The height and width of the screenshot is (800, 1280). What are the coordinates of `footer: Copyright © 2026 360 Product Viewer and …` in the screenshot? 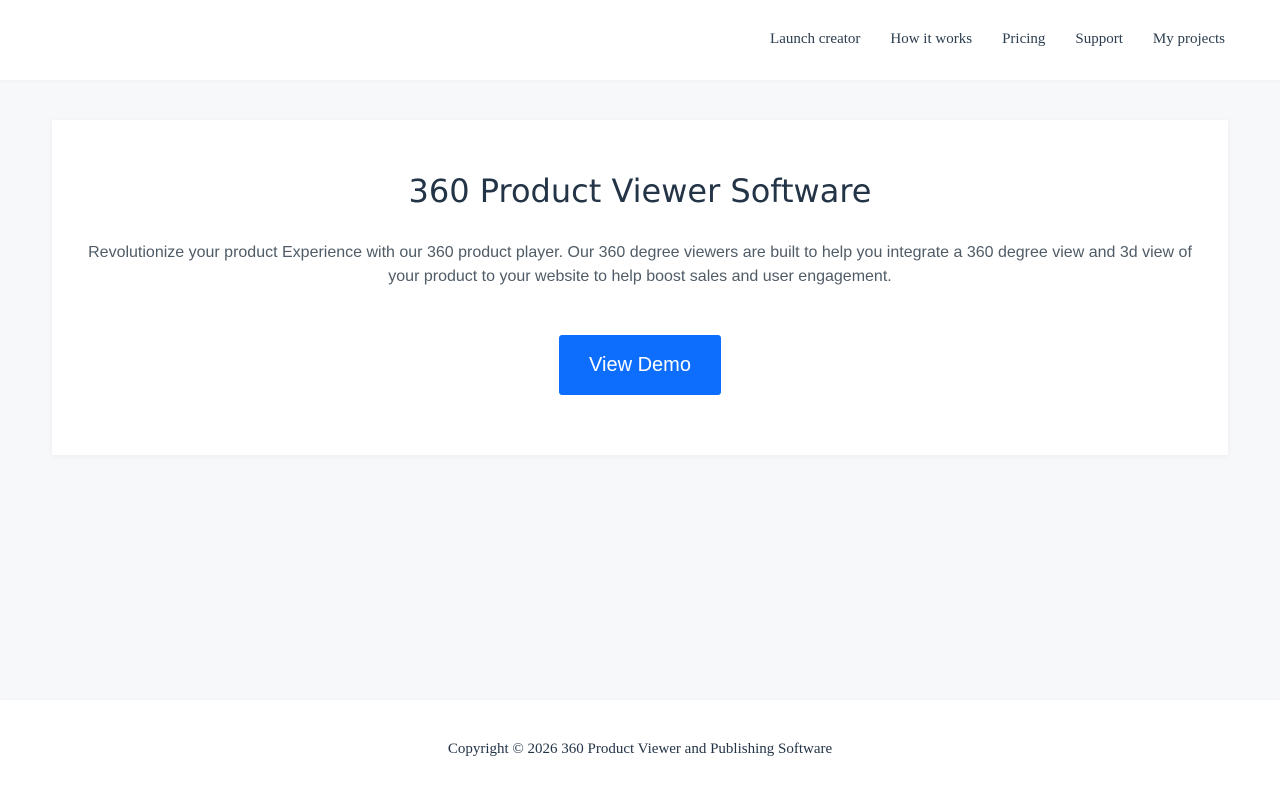 It's located at (640, 750).